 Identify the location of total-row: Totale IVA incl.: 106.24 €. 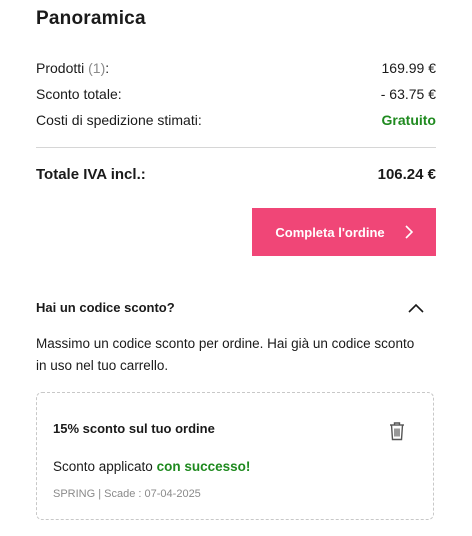
(236, 174).